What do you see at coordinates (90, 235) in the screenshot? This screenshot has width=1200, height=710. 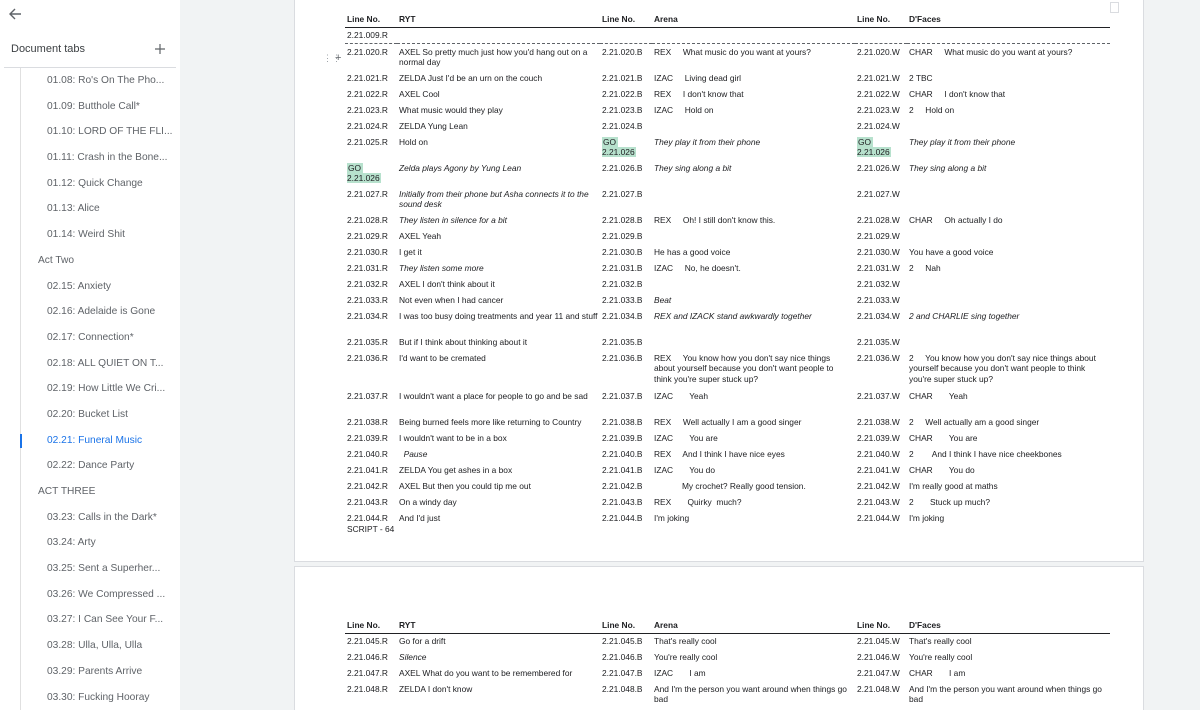 I see `document-tab: 01.14: Weird Shit` at bounding box center [90, 235].